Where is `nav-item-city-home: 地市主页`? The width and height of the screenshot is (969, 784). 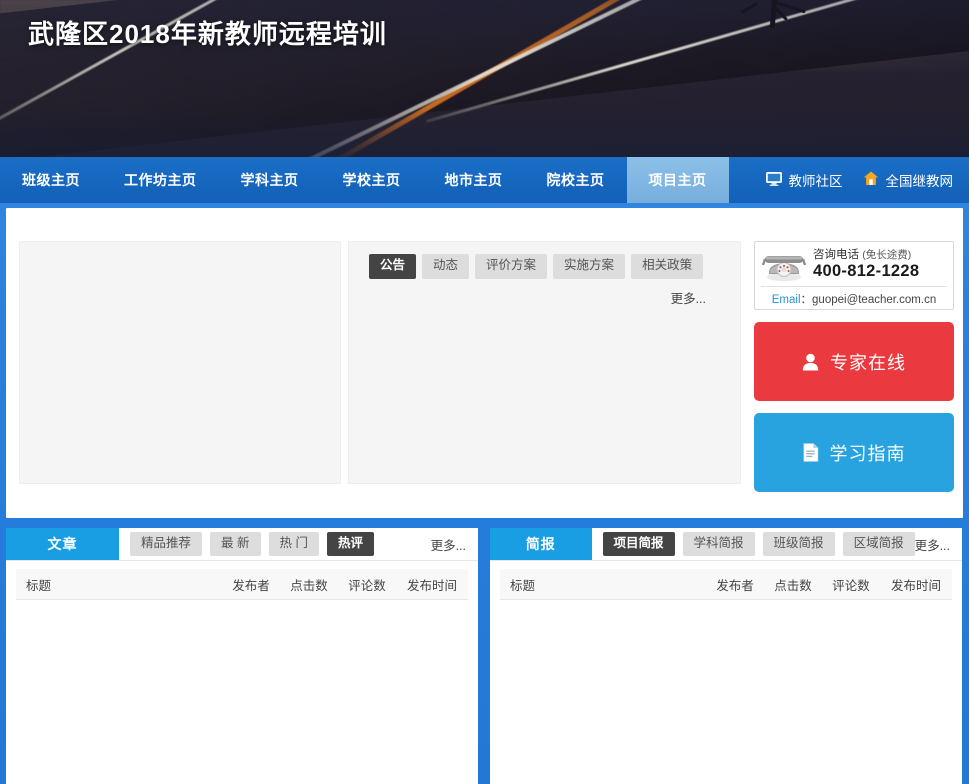
nav-item-city-home: 地市主页 is located at coordinates (474, 180).